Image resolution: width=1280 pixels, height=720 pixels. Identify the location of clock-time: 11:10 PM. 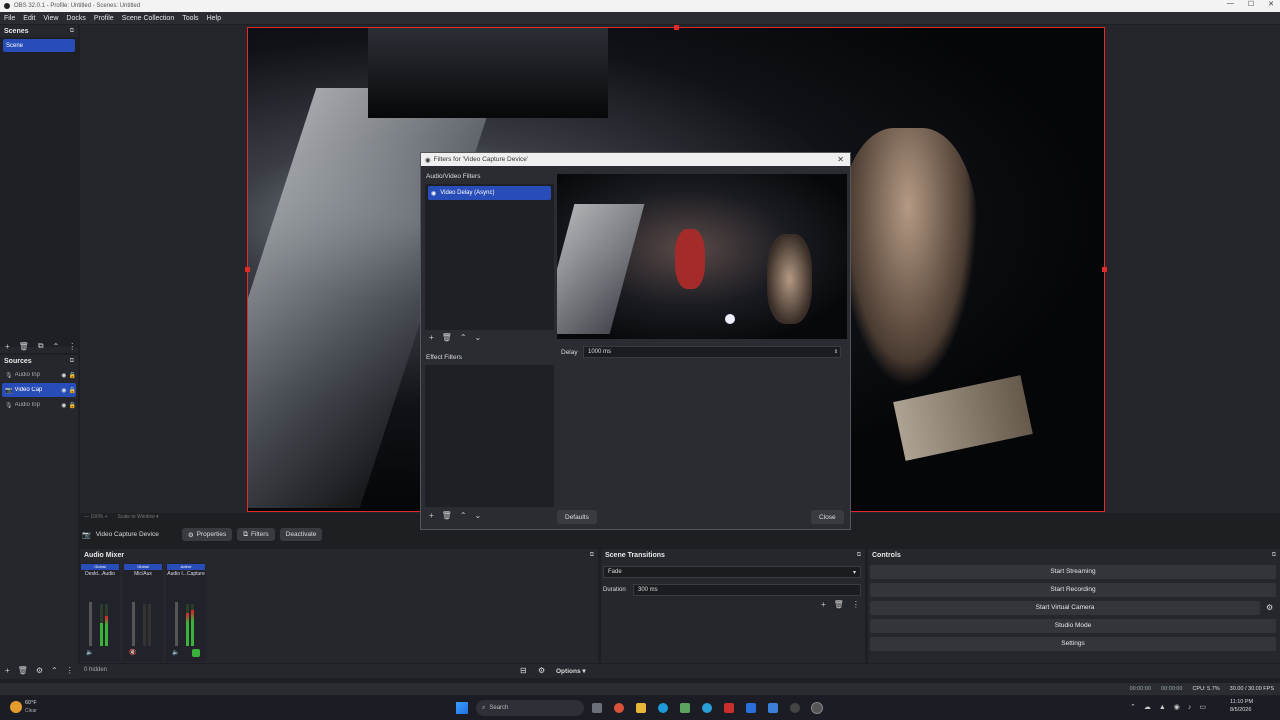
(1241, 702).